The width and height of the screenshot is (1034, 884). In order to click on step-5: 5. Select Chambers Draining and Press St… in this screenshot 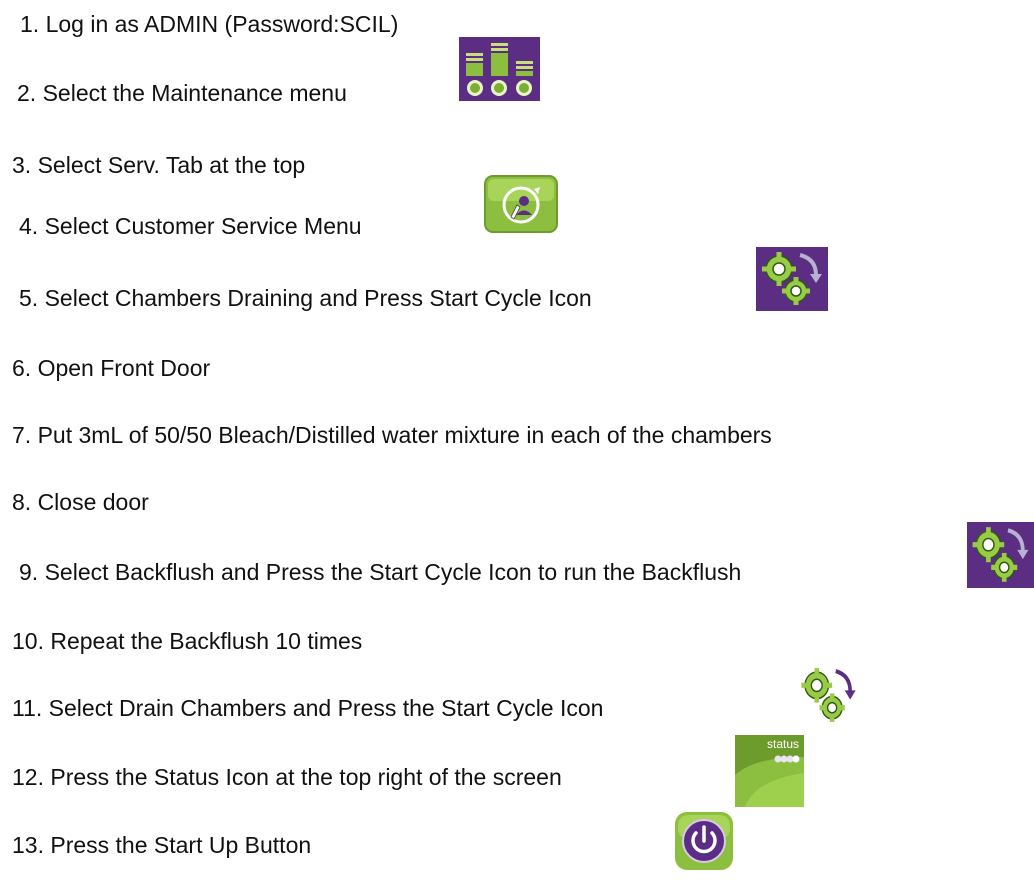, I will do `click(305, 298)`.